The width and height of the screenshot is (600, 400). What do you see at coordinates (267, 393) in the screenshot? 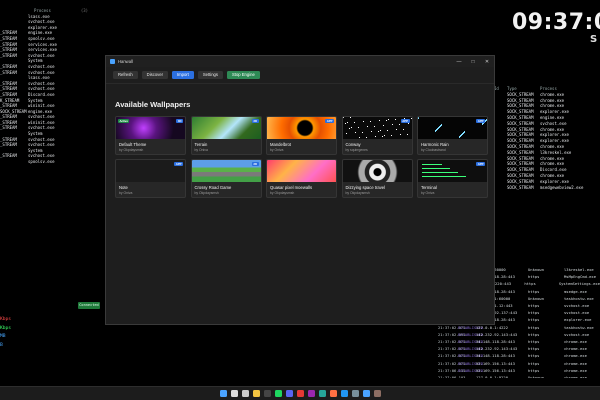
I see `terminal-icon` at bounding box center [267, 393].